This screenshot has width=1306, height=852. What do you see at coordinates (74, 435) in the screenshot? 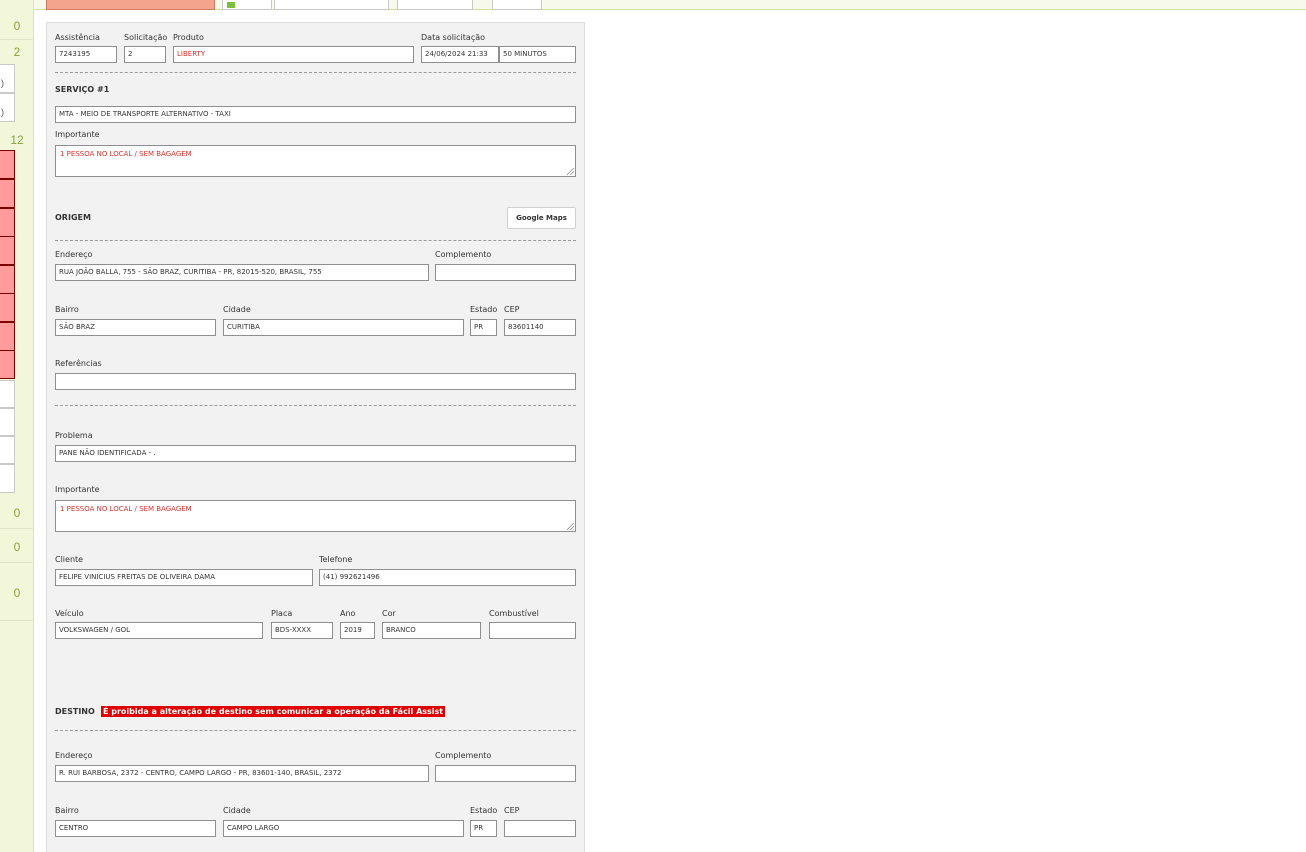
I see `problema-label: Problema` at bounding box center [74, 435].